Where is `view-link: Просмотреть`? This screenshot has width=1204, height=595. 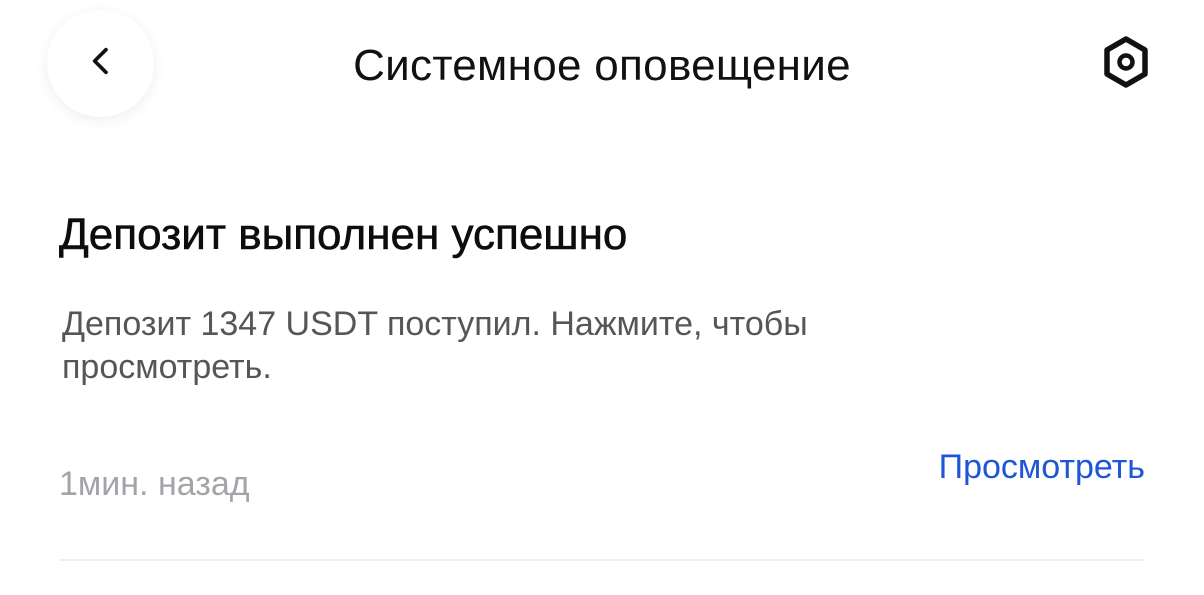
view-link: Просмотреть is located at coordinates (1042, 467).